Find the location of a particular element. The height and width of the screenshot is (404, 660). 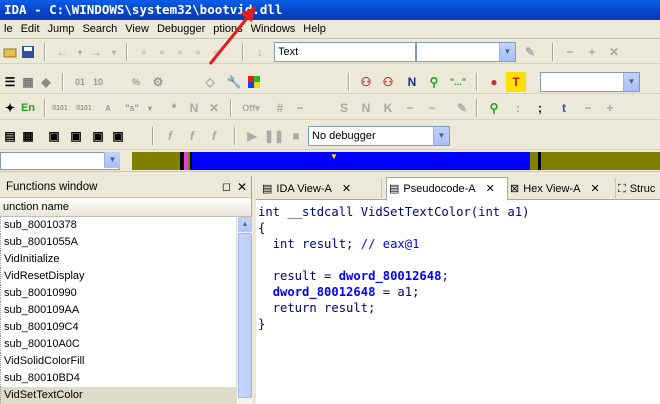

semicolon-icon: ; is located at coordinates (540, 108).